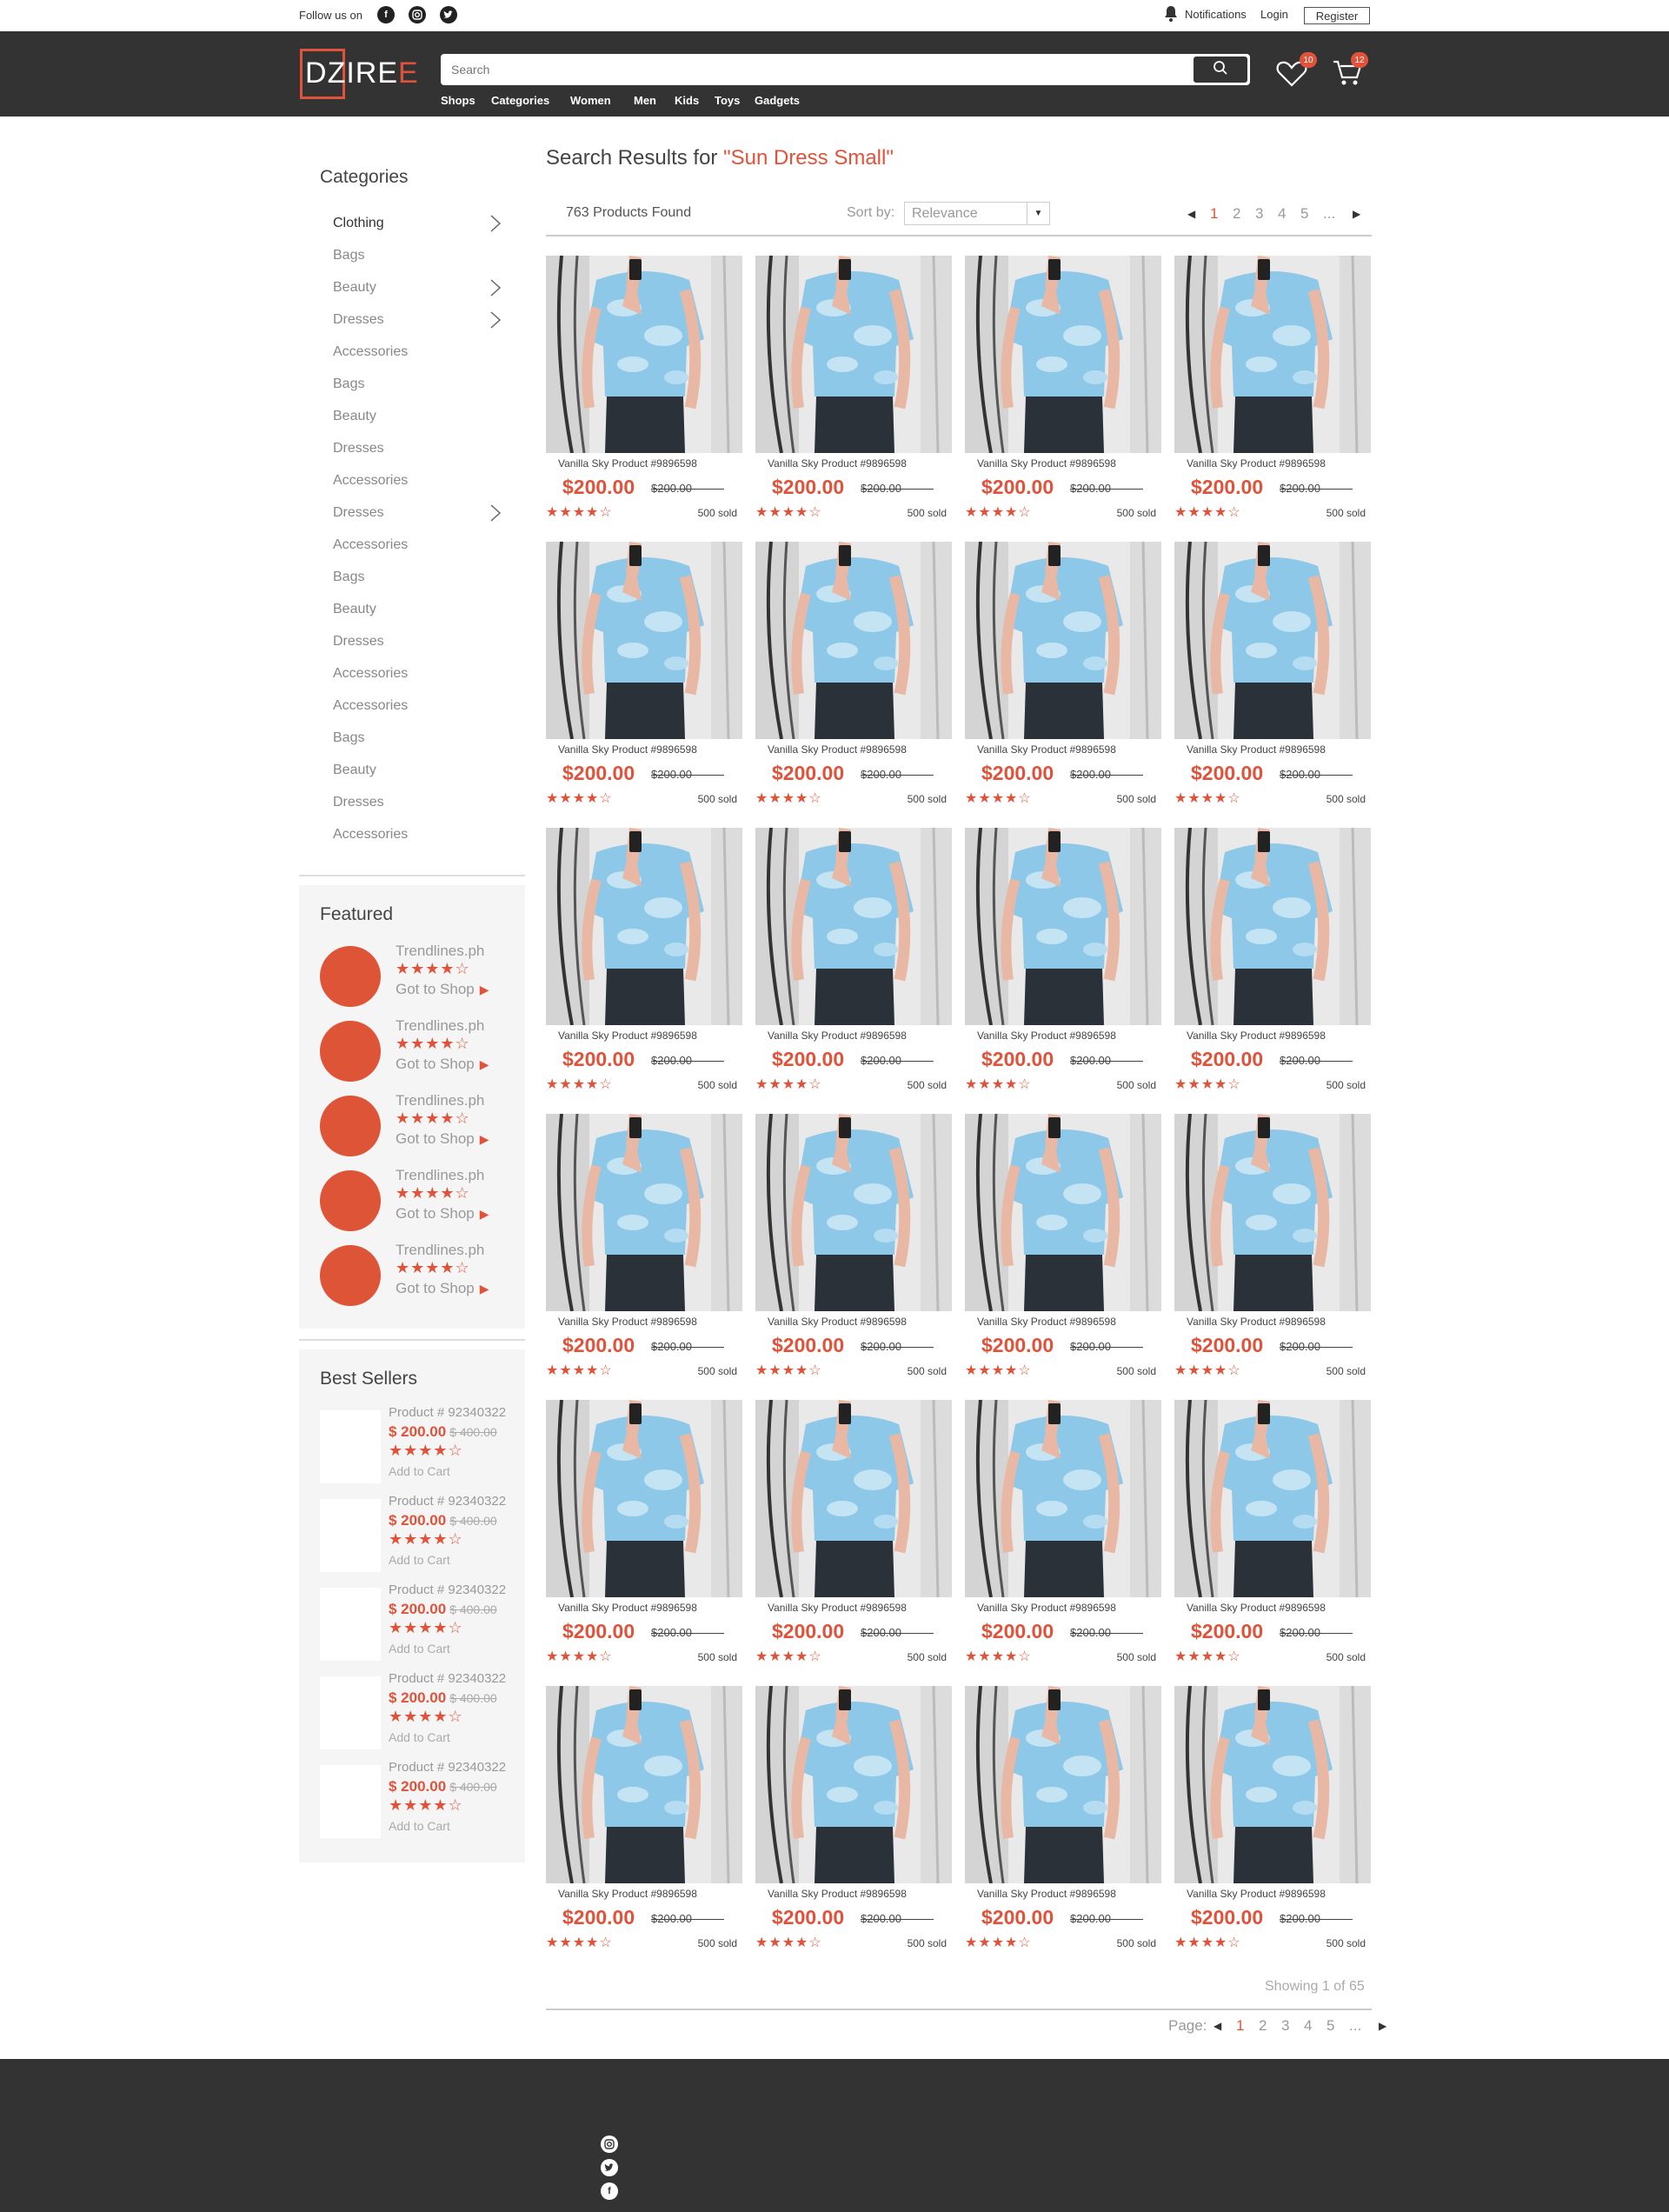 The width and height of the screenshot is (1669, 2212). Describe the element at coordinates (1330, 2026) in the screenshot. I see `page-number: 5` at that location.